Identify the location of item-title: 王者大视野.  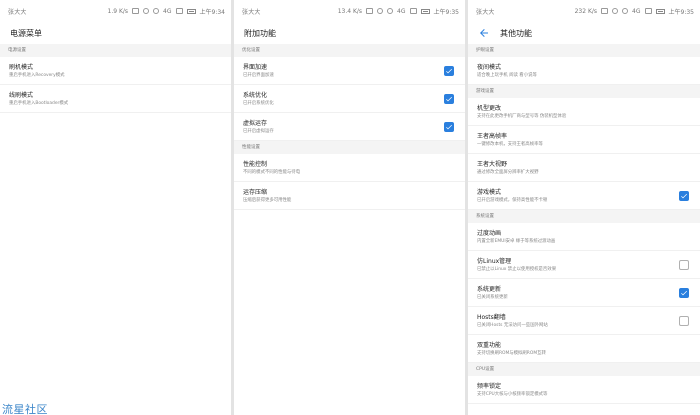
(492, 164).